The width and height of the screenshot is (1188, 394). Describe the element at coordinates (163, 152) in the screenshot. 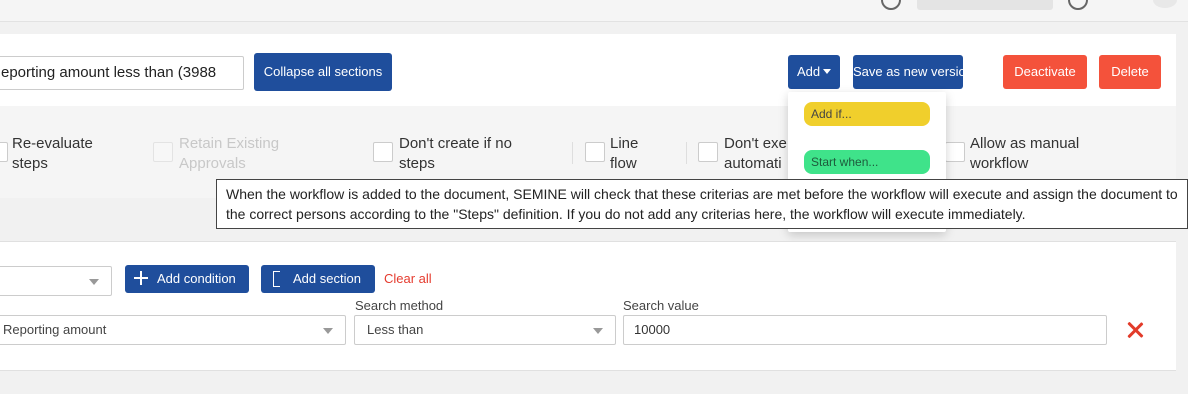

I see `retain-existing-approvals-checkbox` at that location.